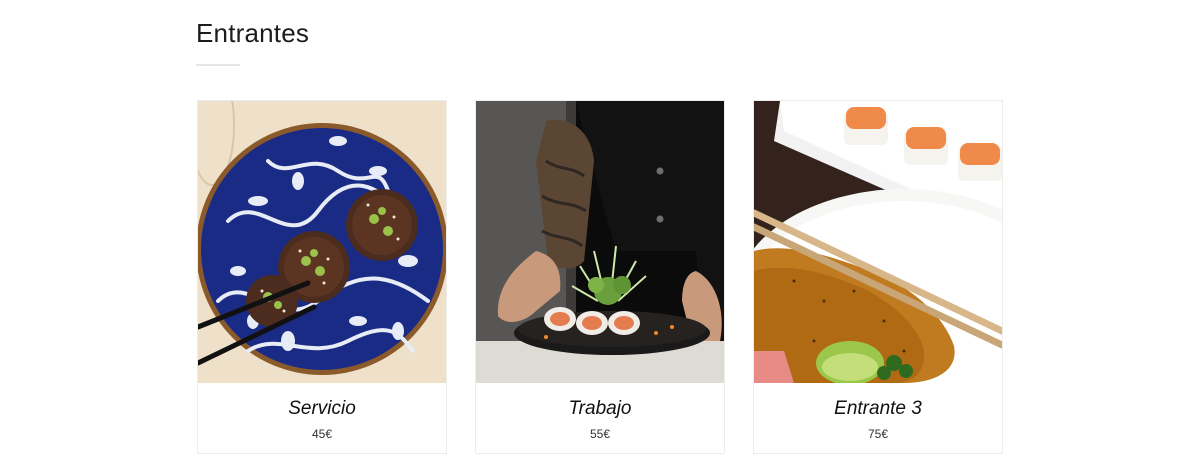  I want to click on item-price: 75€, so click(878, 434).